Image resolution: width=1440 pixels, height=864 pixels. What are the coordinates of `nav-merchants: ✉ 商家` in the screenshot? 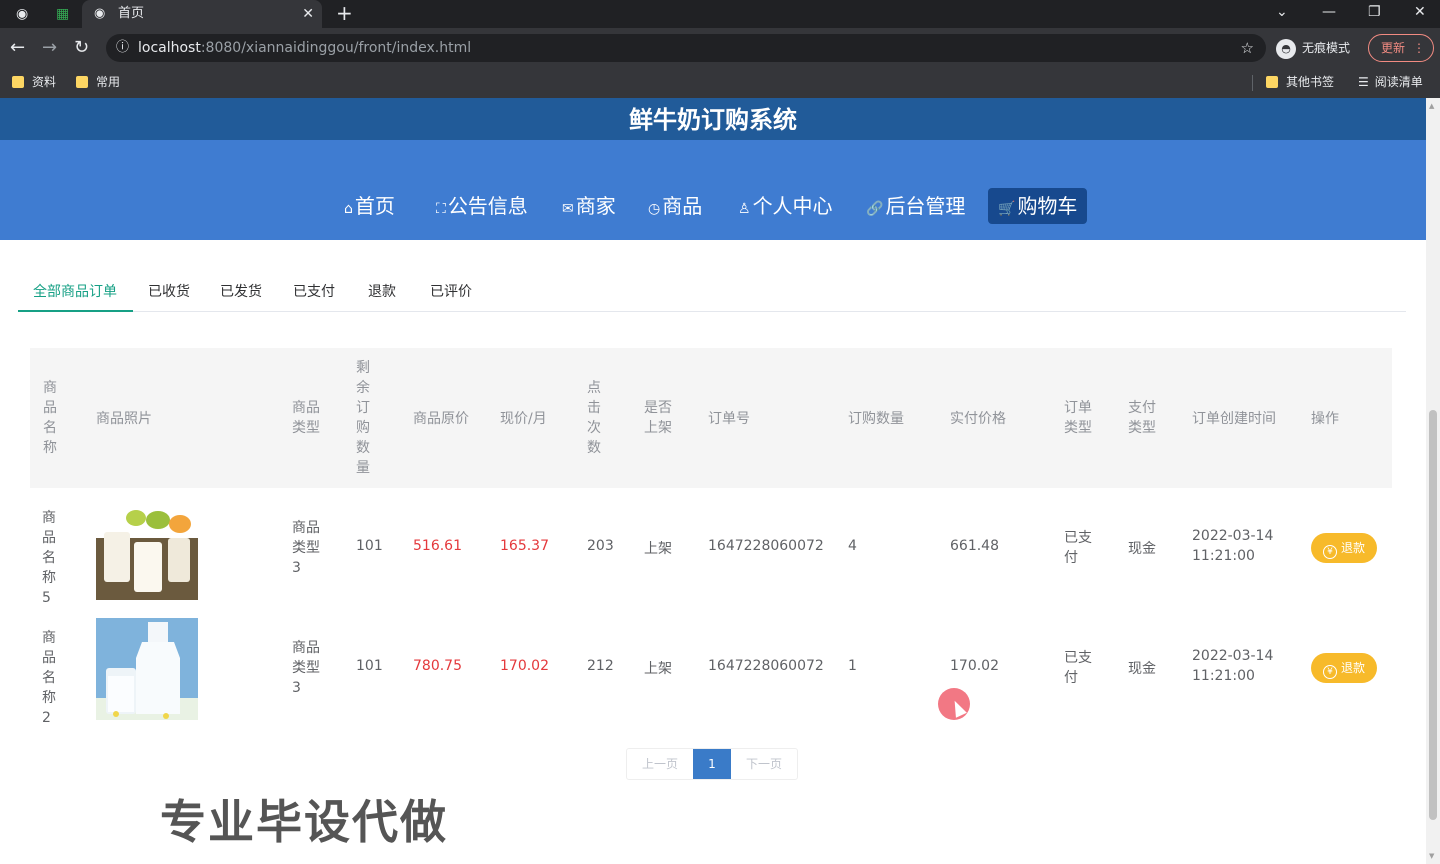 It's located at (589, 206).